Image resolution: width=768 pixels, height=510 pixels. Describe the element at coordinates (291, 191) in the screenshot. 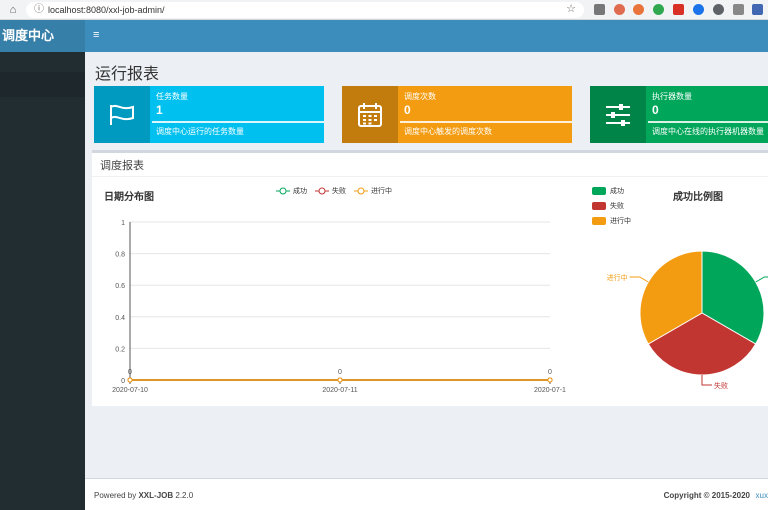

I see `legend-item-success: 成功` at that location.